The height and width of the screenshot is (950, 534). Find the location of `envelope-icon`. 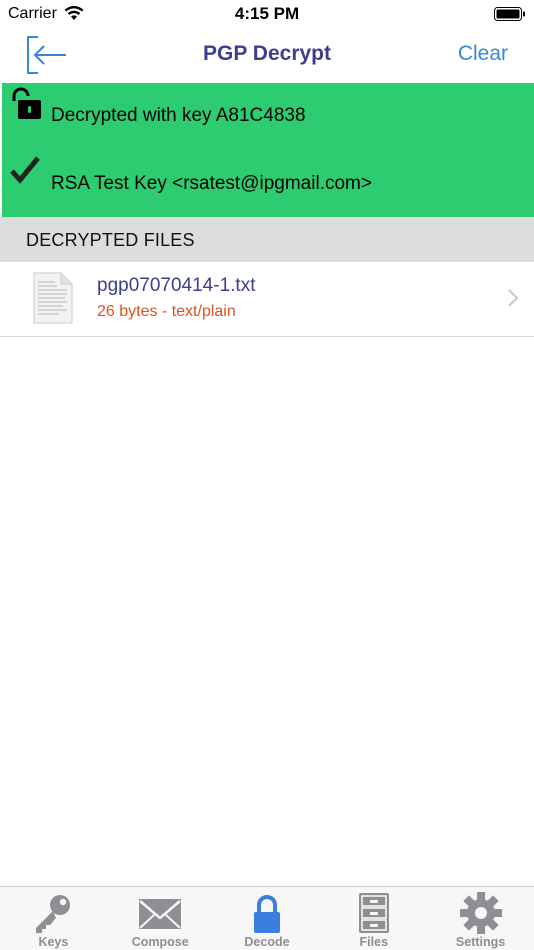

envelope-icon is located at coordinates (160, 915).